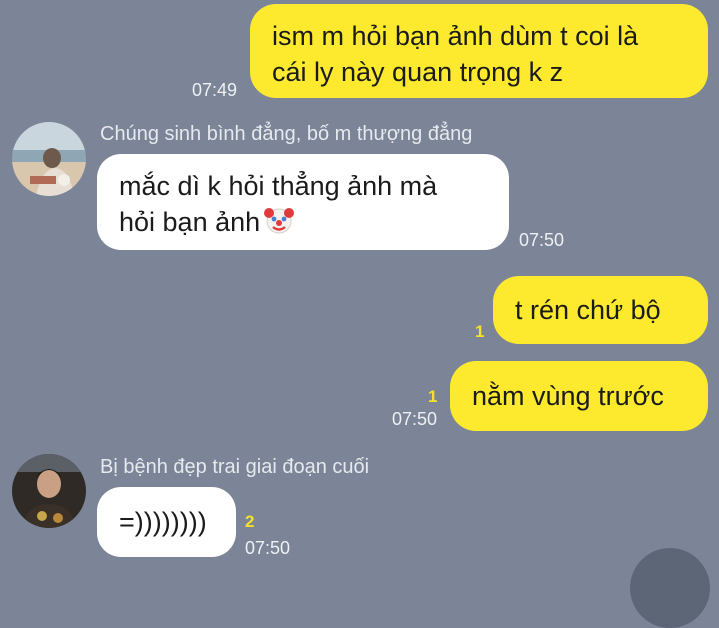 This screenshot has width=719, height=628. Describe the element at coordinates (163, 522) in the screenshot. I see `message-text-line: =))))))))` at that location.